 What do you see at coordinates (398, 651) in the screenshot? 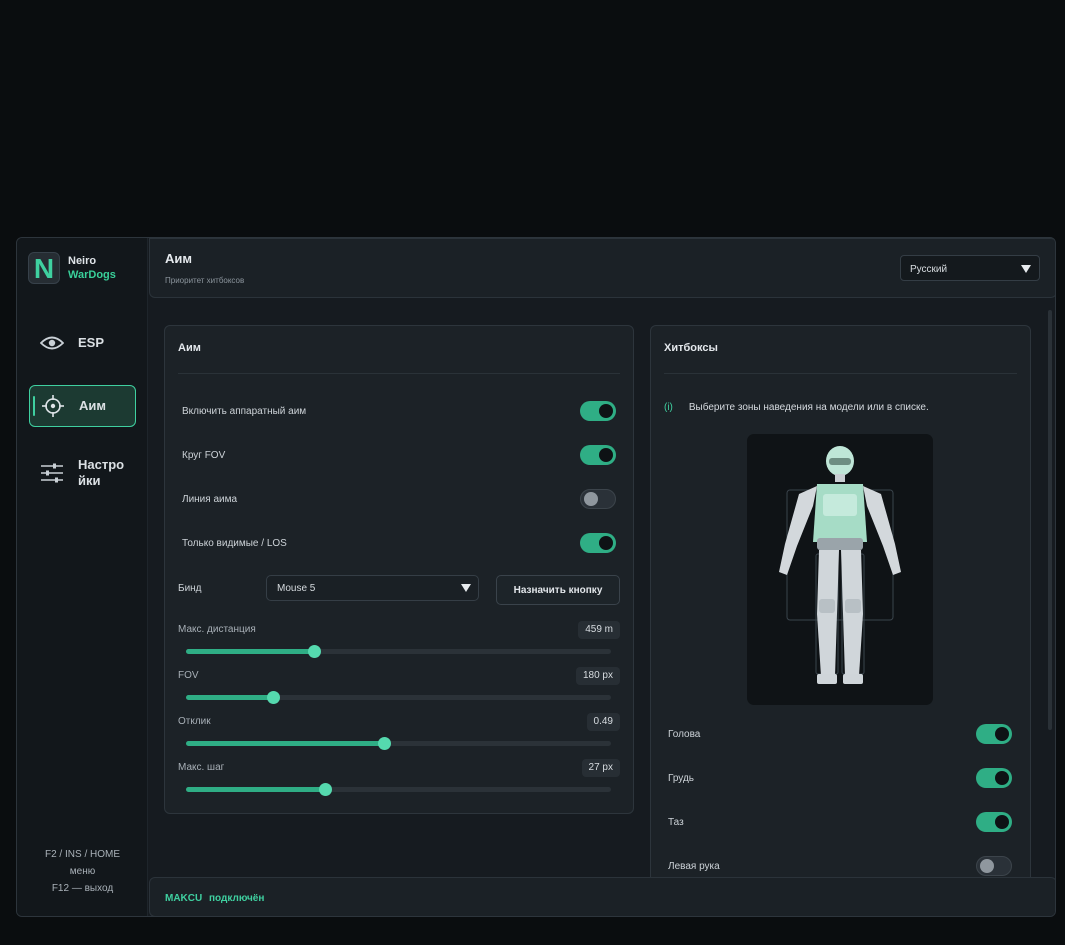
I see `max-distance-slider` at bounding box center [398, 651].